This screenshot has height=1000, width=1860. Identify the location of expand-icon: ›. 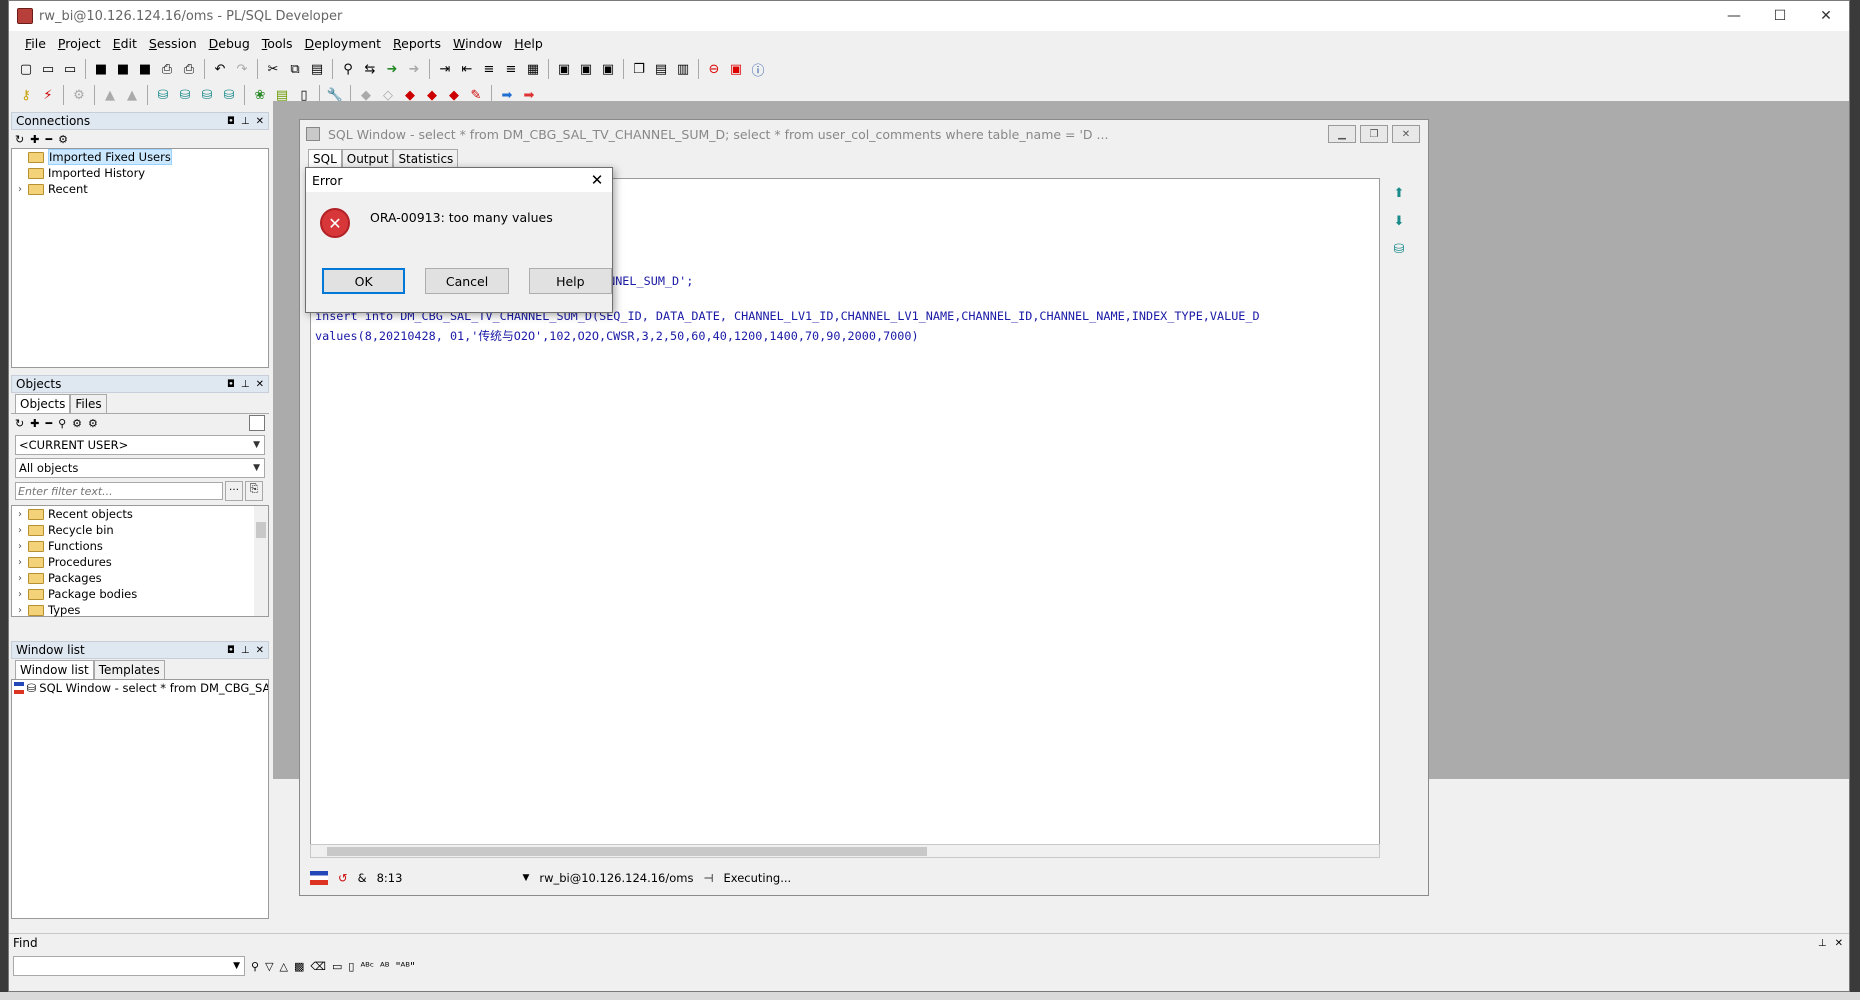
(23, 189).